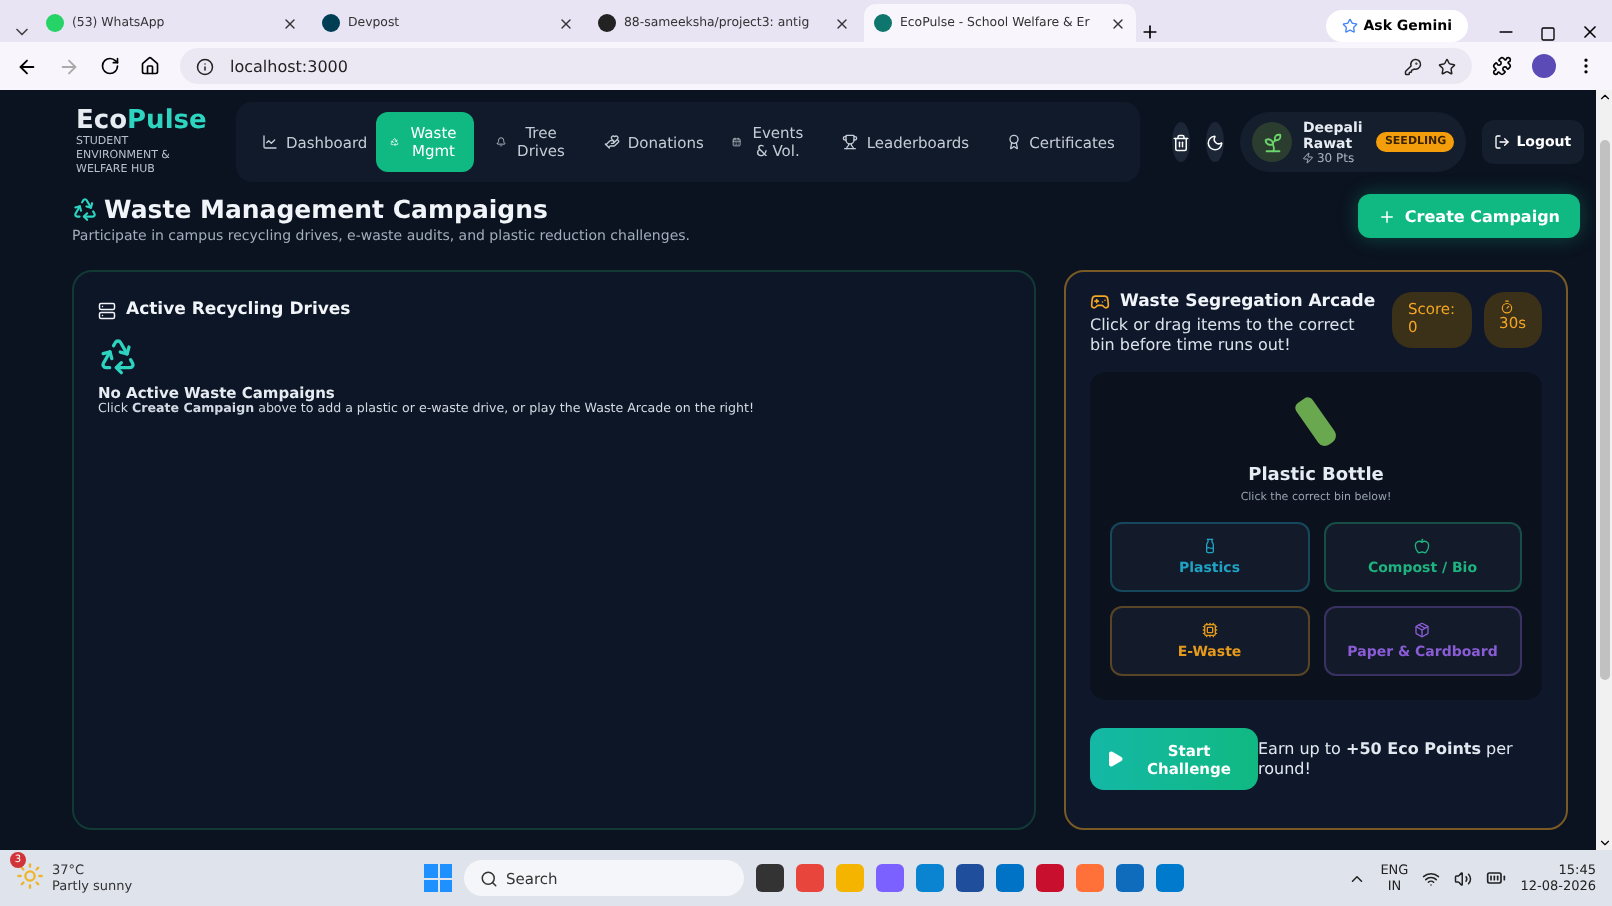 The image size is (1612, 906). I want to click on scrollbar, so click(1604, 470).